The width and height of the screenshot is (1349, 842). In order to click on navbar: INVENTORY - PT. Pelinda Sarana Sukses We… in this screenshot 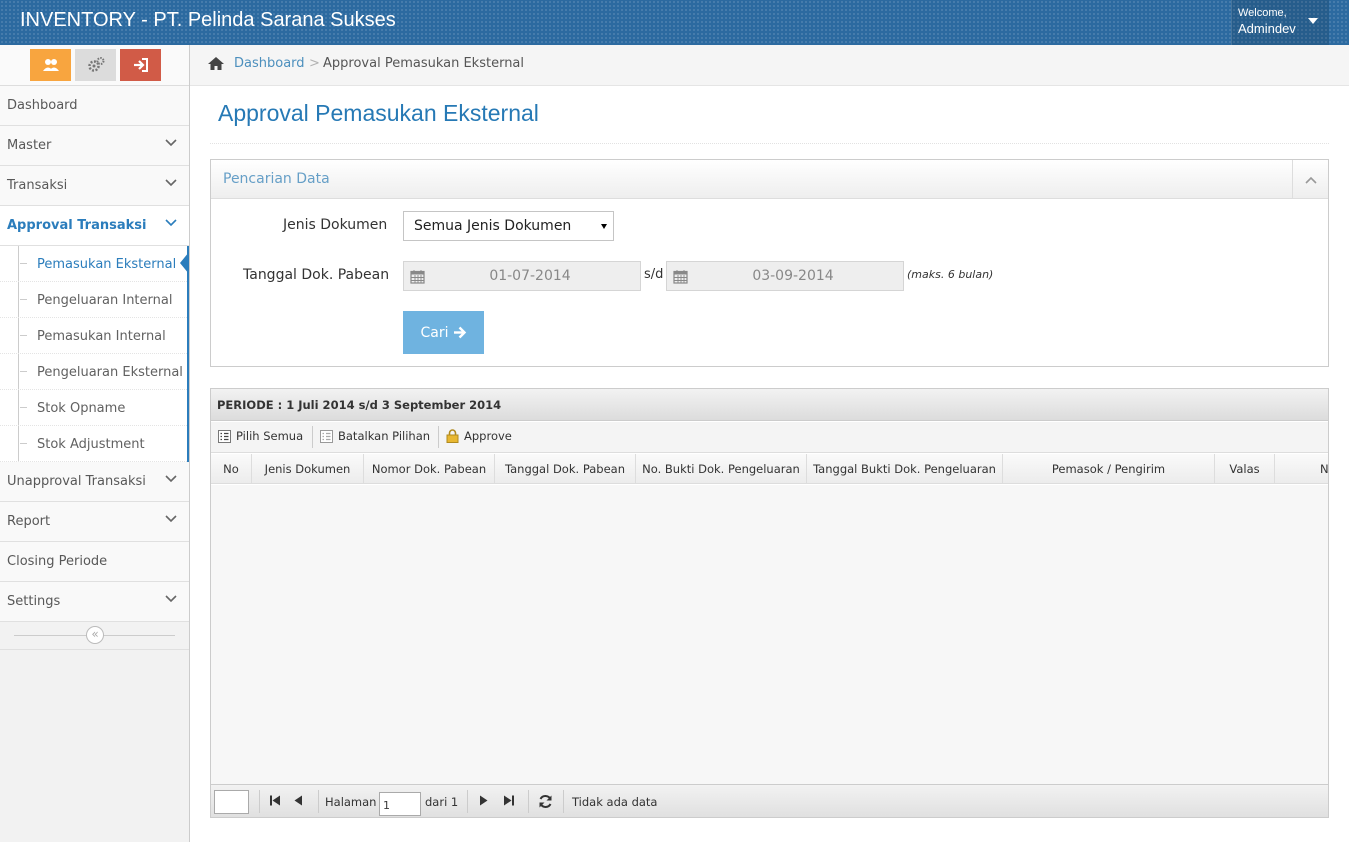, I will do `click(674, 22)`.